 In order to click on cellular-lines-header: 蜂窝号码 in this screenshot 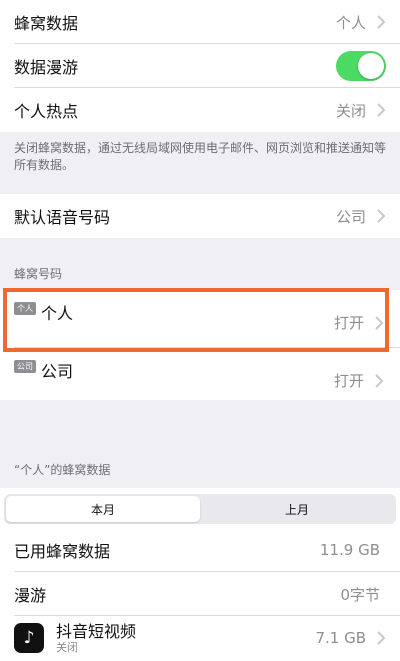, I will do `click(38, 274)`.